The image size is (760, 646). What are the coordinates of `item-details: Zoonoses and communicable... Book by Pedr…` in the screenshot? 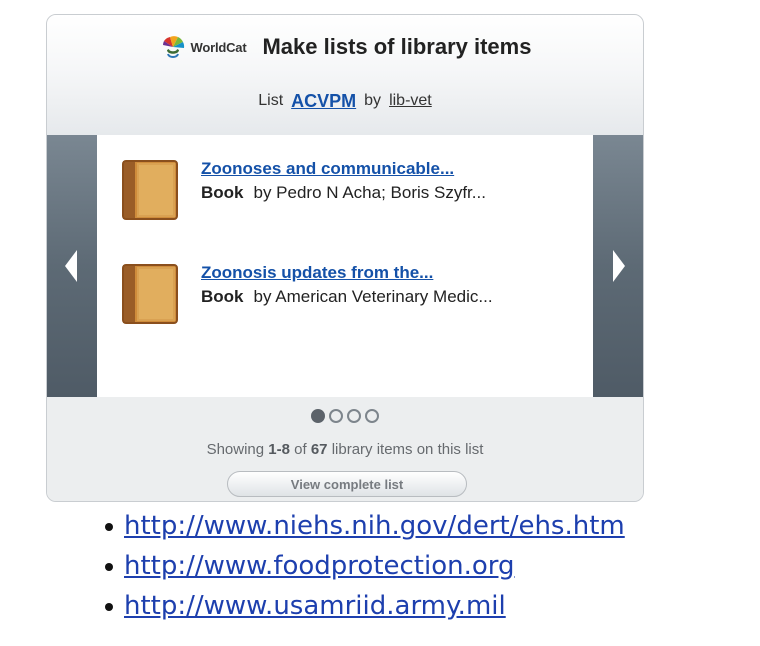 It's located at (391, 181).